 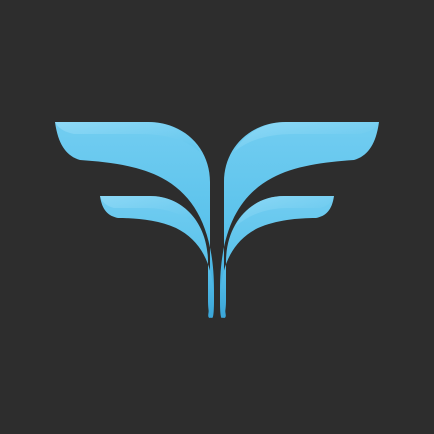 What do you see at coordinates (277, 257) in the screenshot?
I see `right-lower-wing` at bounding box center [277, 257].